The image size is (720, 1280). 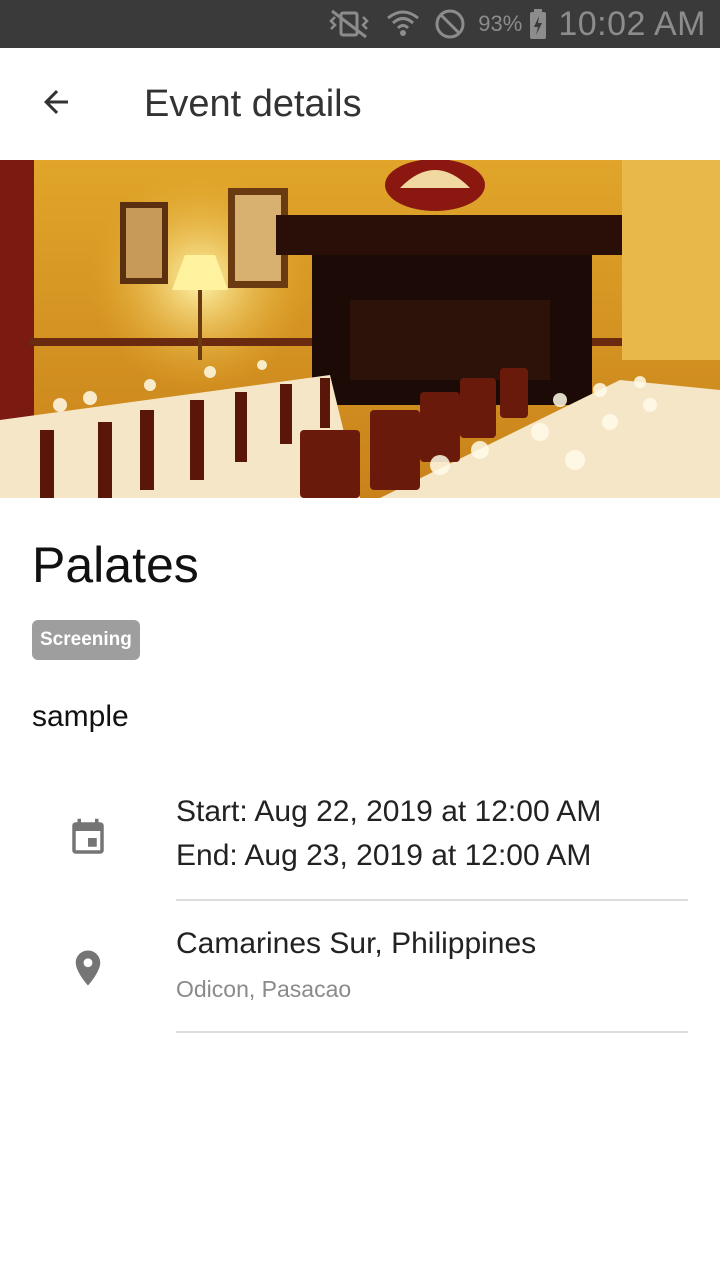 What do you see at coordinates (403, 24) in the screenshot?
I see `wifi-icon` at bounding box center [403, 24].